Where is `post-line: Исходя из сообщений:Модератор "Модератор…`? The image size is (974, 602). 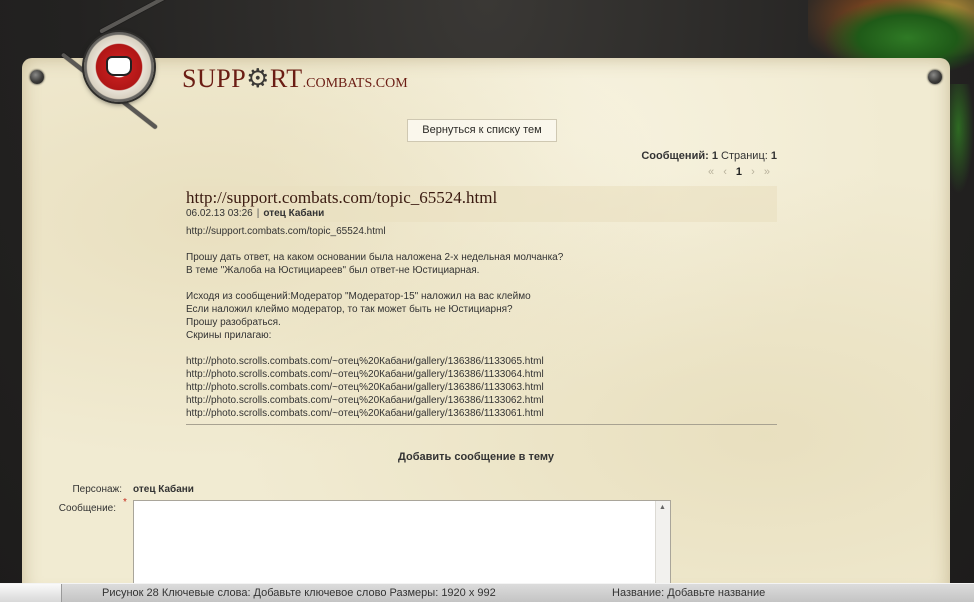 post-line: Исходя из сообщений:Модератор "Модератор… is located at coordinates (358, 296).